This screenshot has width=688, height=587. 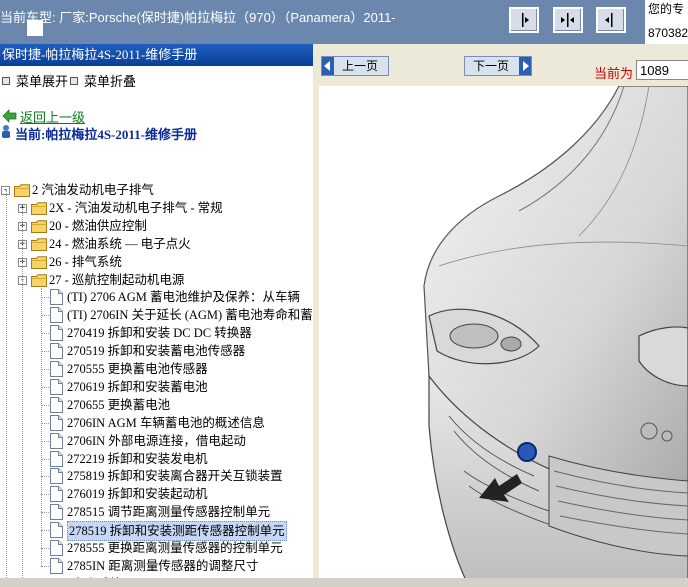 I want to click on tree-item-label: 270419 拆卸和安装 DC DC 转换器, so click(x=159, y=333).